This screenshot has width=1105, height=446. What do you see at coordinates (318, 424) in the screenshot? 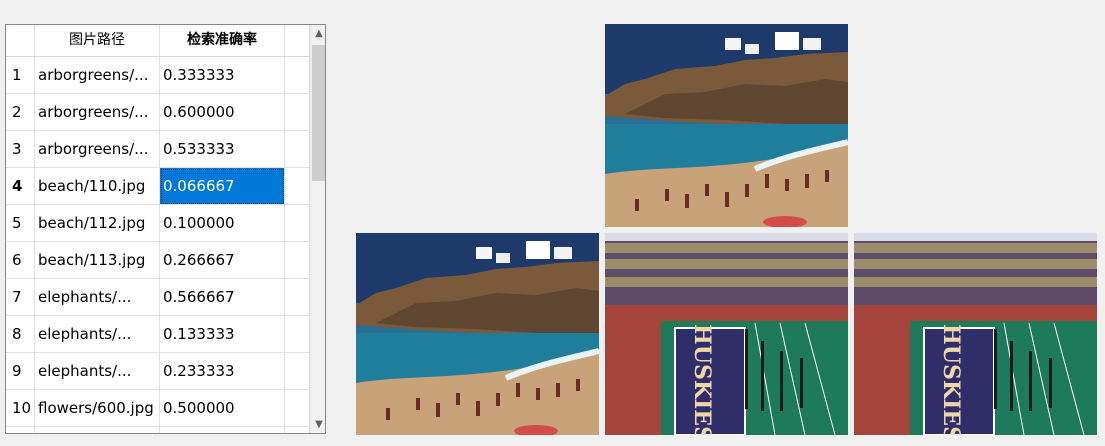
I see `scroll-down-icon: ▼` at bounding box center [318, 424].